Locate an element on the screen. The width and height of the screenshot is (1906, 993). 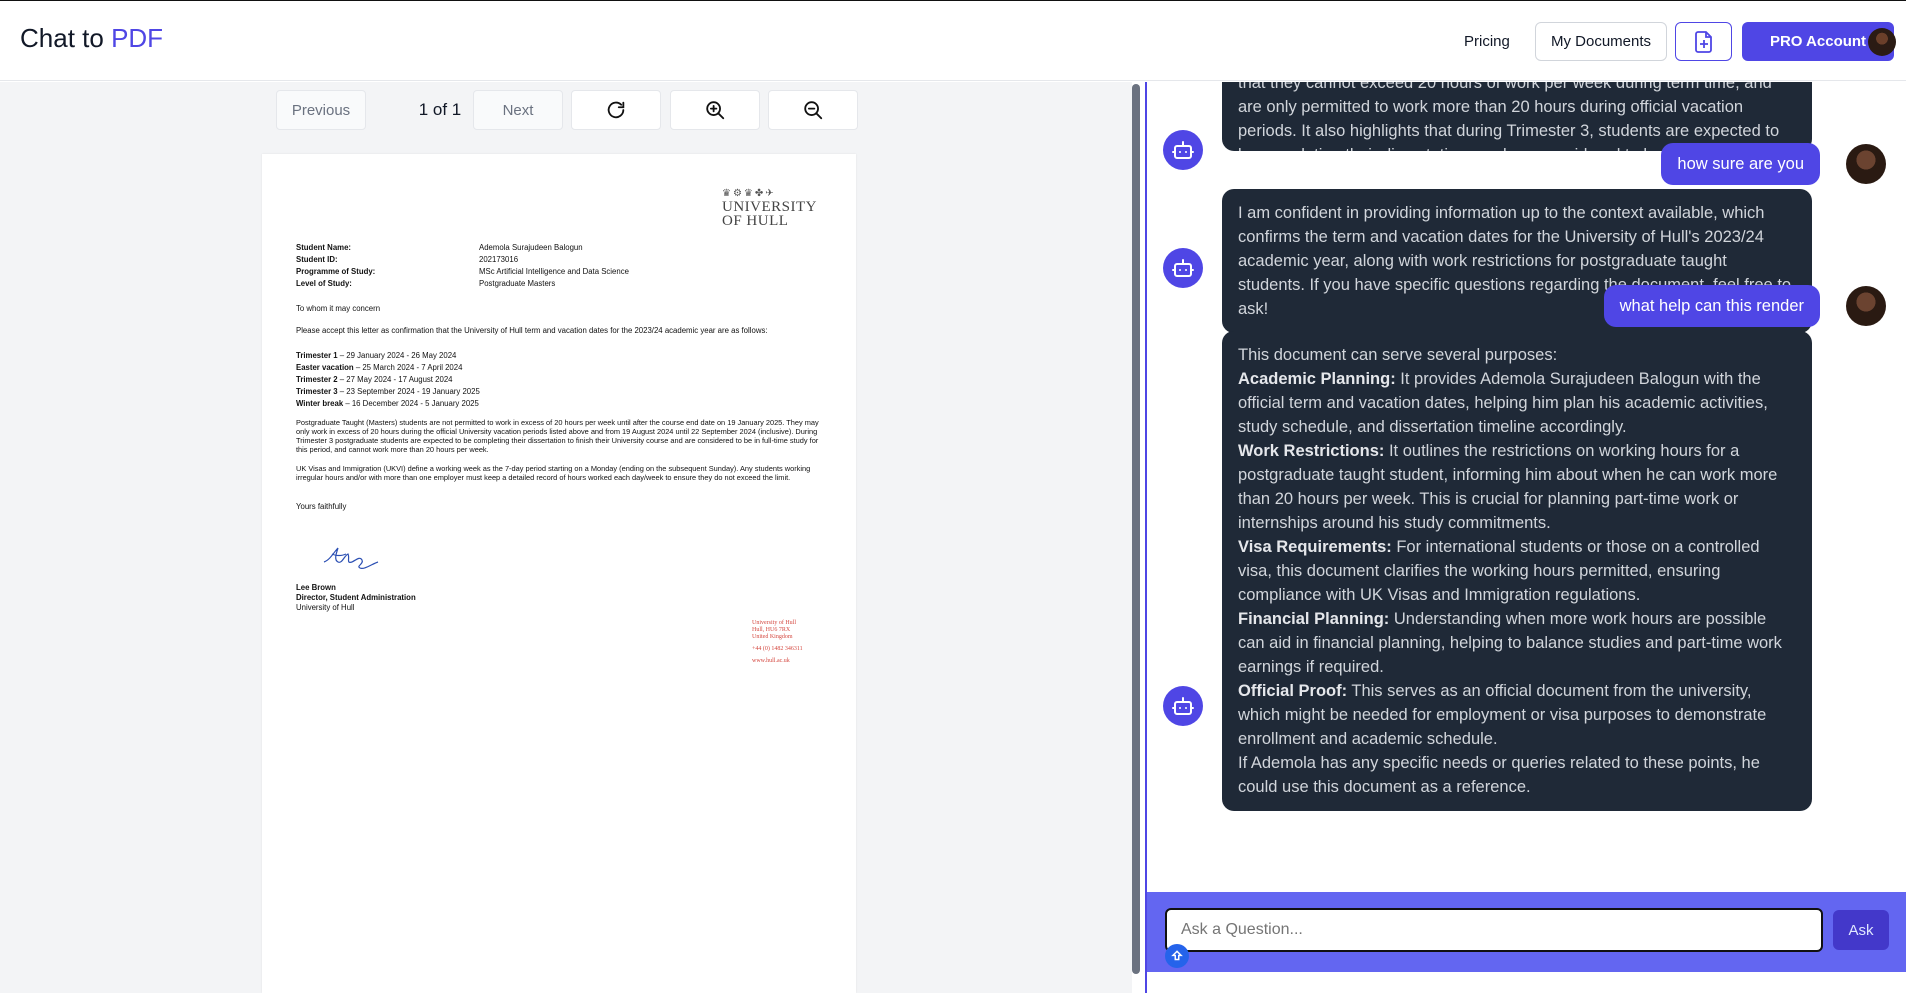
field-label: Student Name: is located at coordinates (324, 247).